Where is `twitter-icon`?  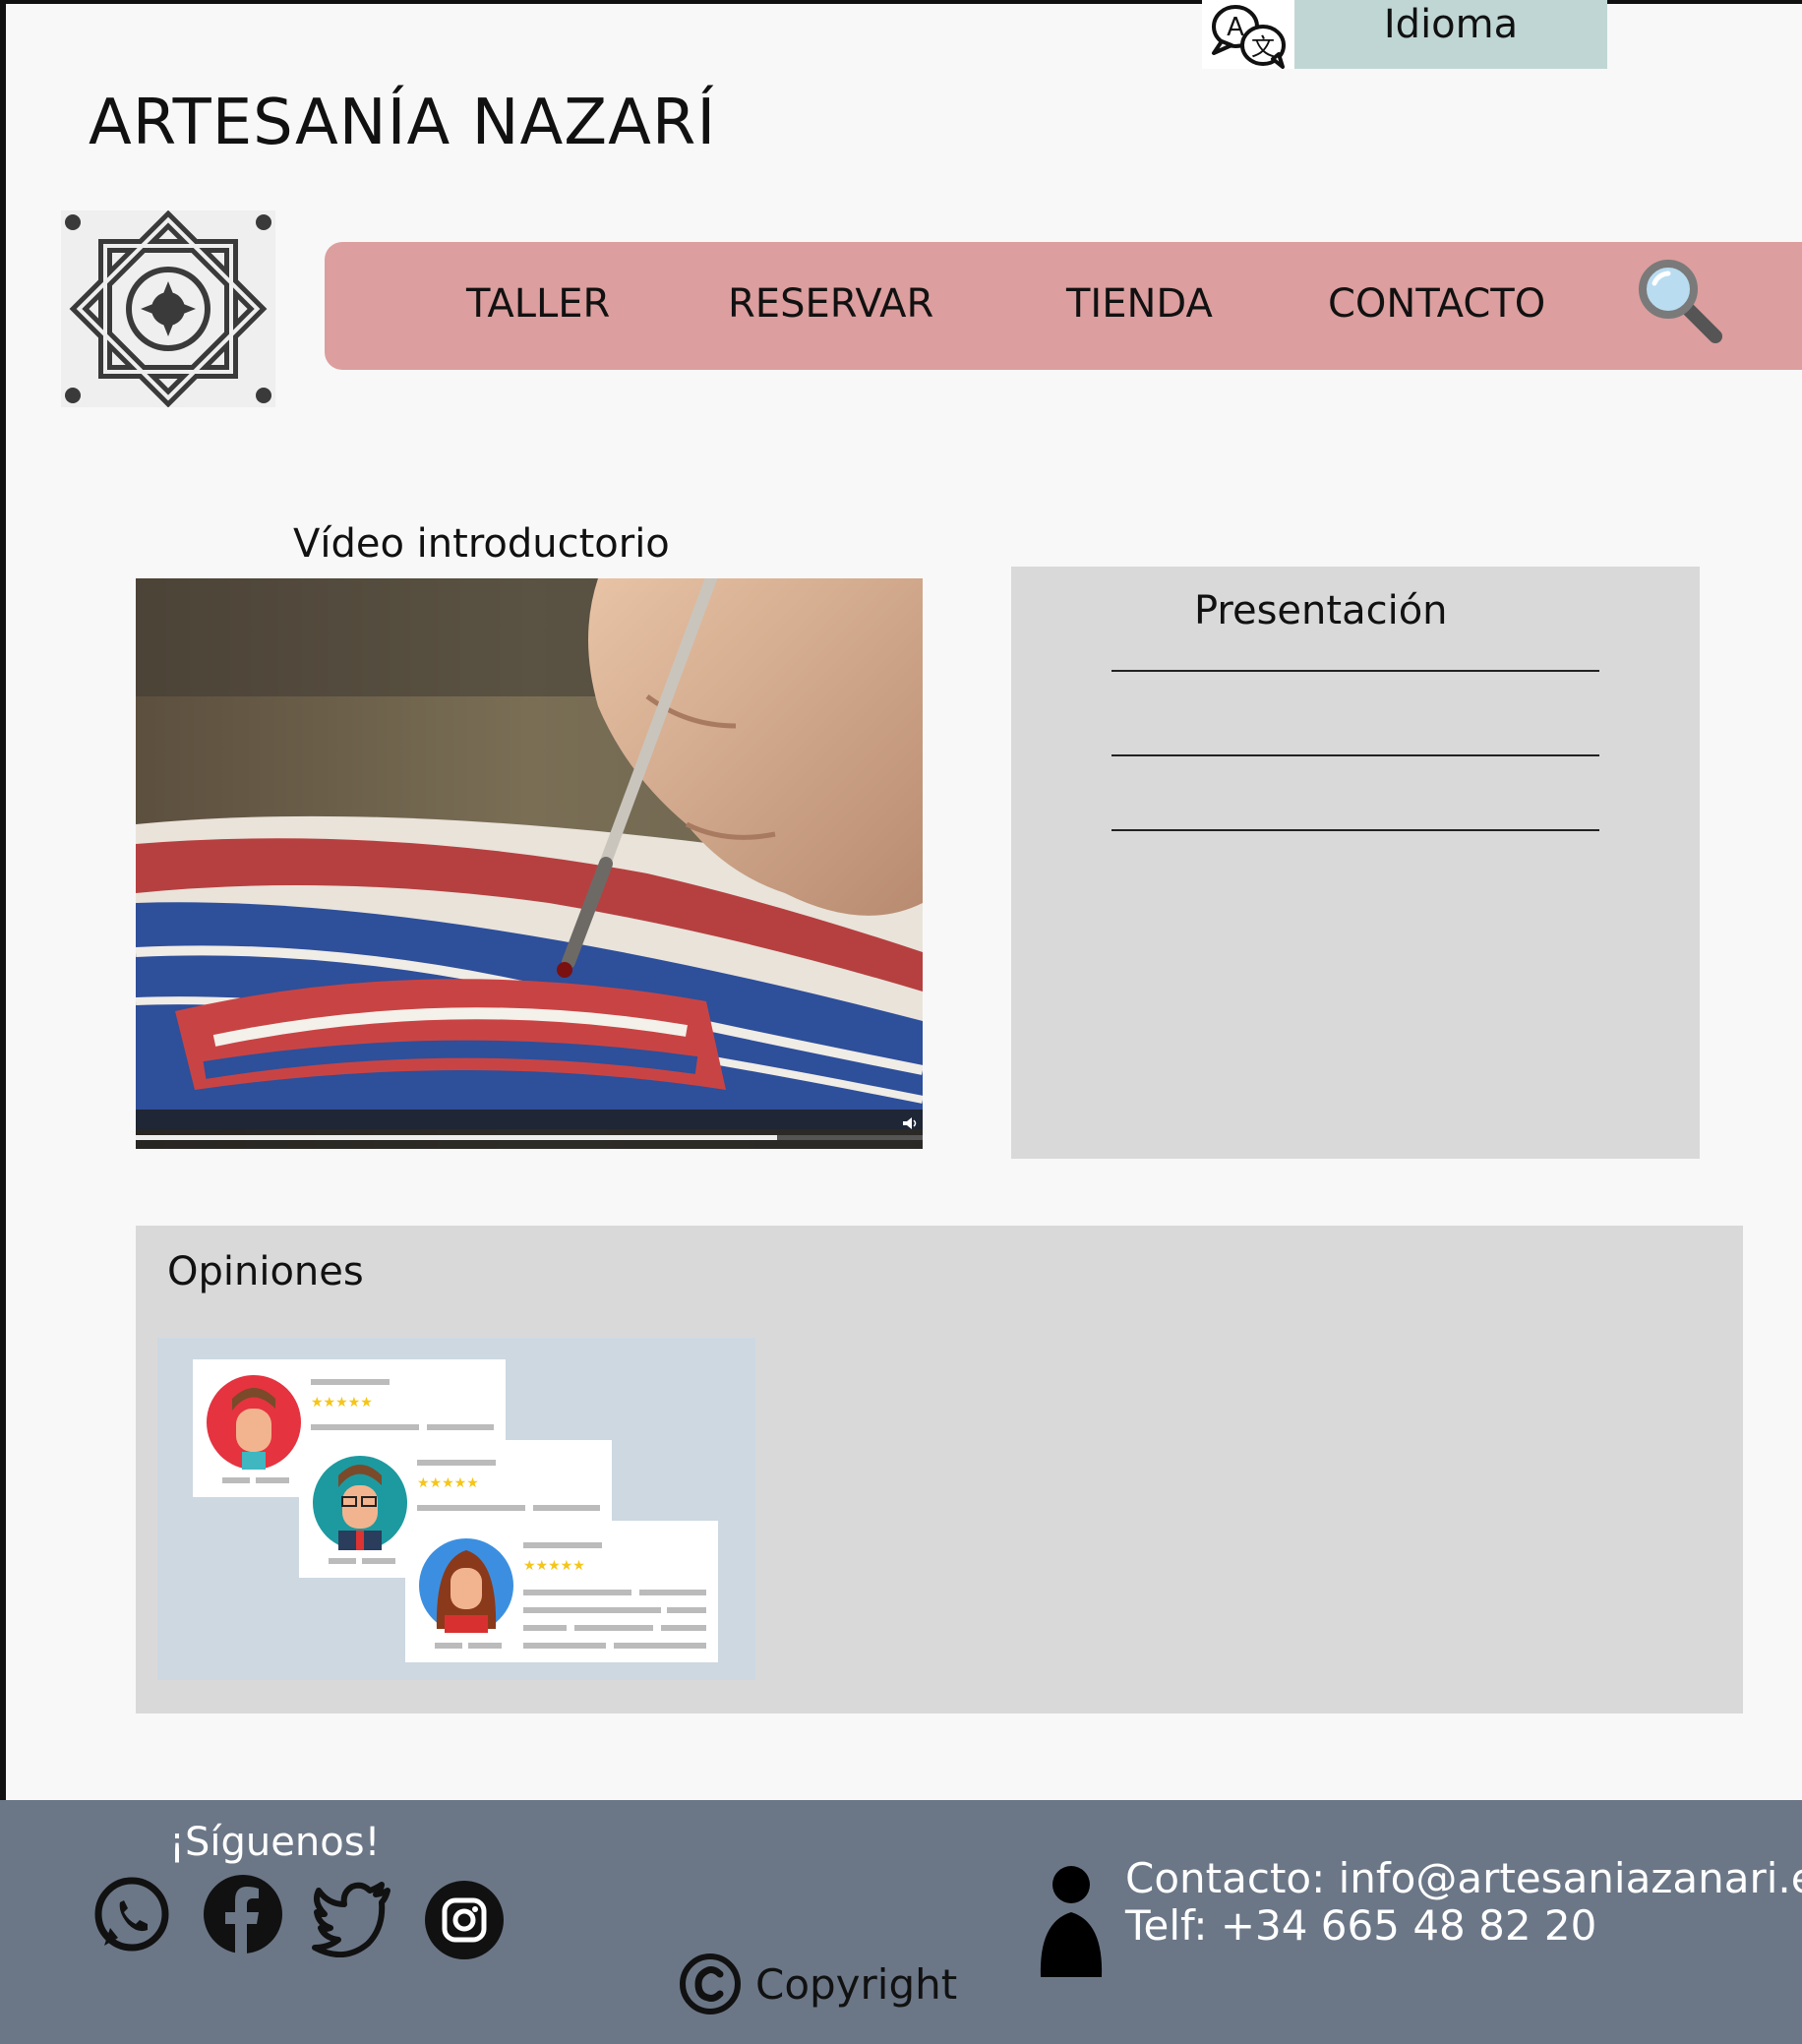
twitter-icon is located at coordinates (352, 1916).